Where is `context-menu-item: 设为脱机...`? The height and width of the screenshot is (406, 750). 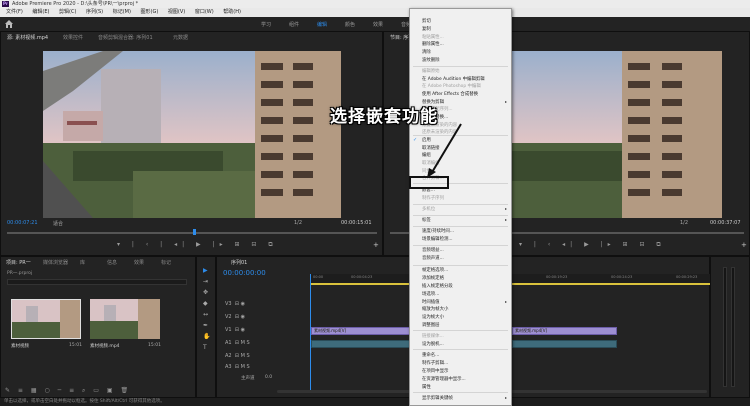
context-menu-item: 设为脱机... is located at coordinates (433, 344).